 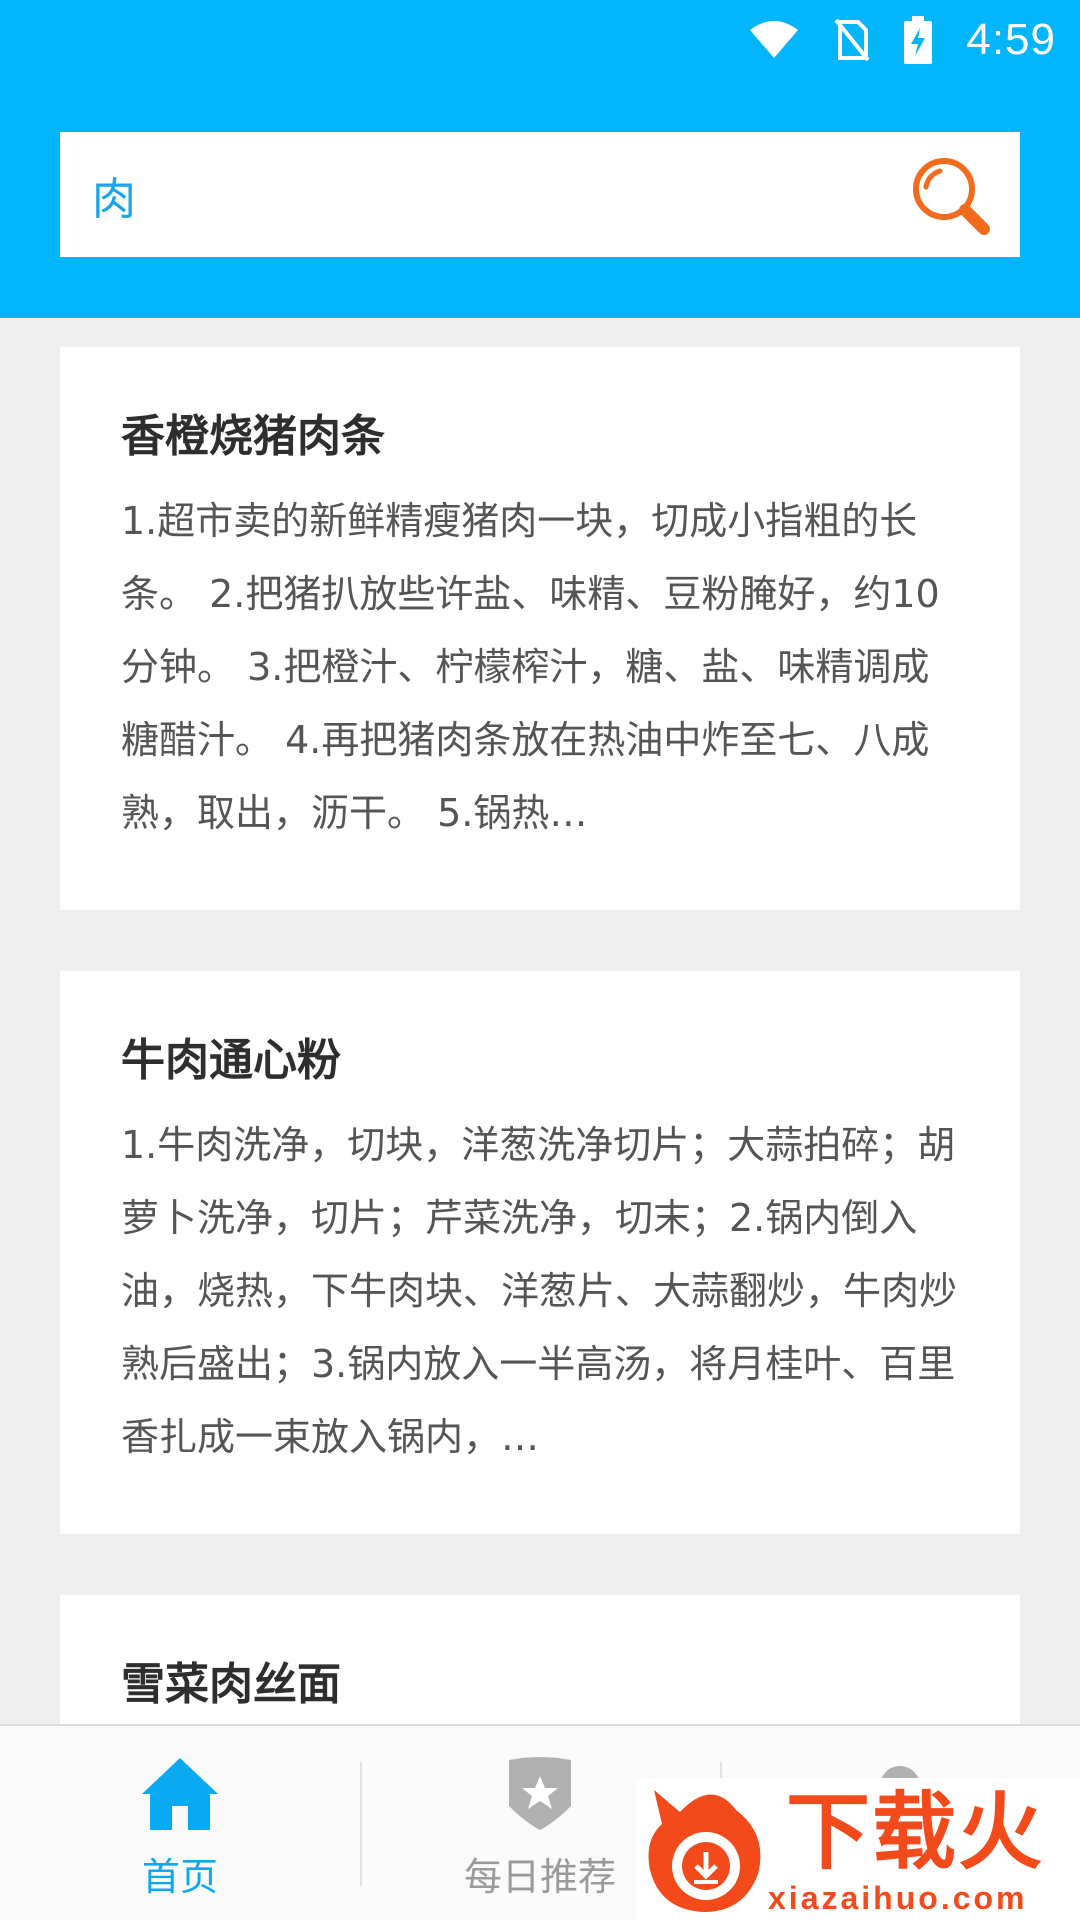 I want to click on watermark-text: 下载火, so click(x=915, y=1832).